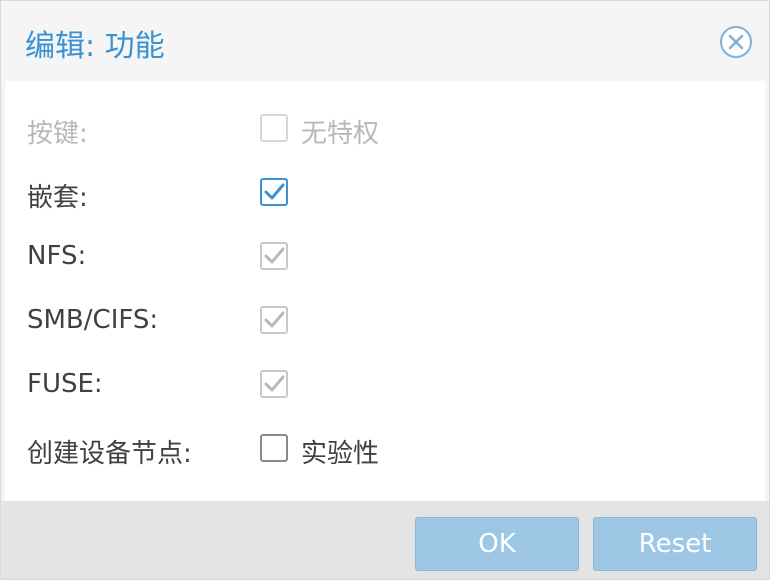 The height and width of the screenshot is (580, 770). What do you see at coordinates (340, 134) in the screenshot?
I see `unprivileged-label: 无特权` at bounding box center [340, 134].